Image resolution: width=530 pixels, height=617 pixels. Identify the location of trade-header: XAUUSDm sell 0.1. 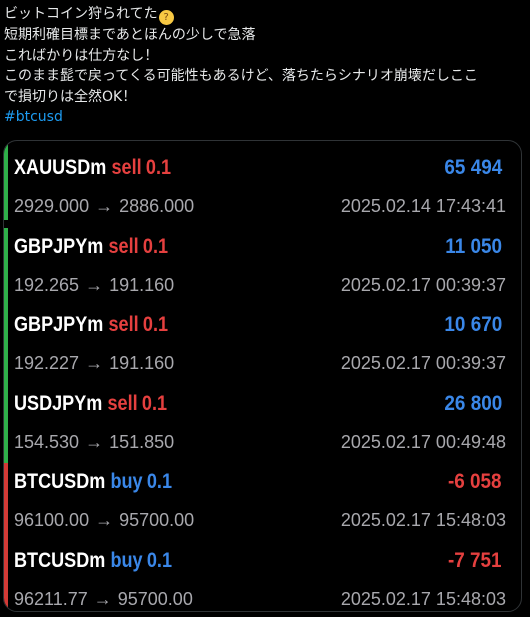
(92, 168).